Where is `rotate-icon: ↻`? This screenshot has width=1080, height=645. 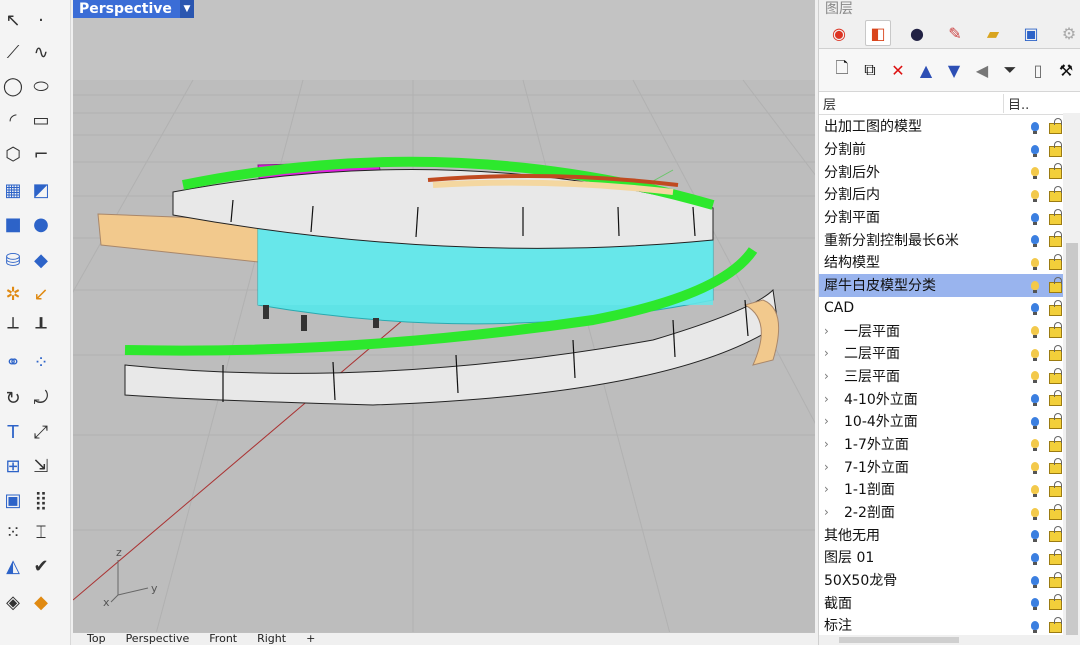
rotate-icon: ↻ is located at coordinates (13, 399).